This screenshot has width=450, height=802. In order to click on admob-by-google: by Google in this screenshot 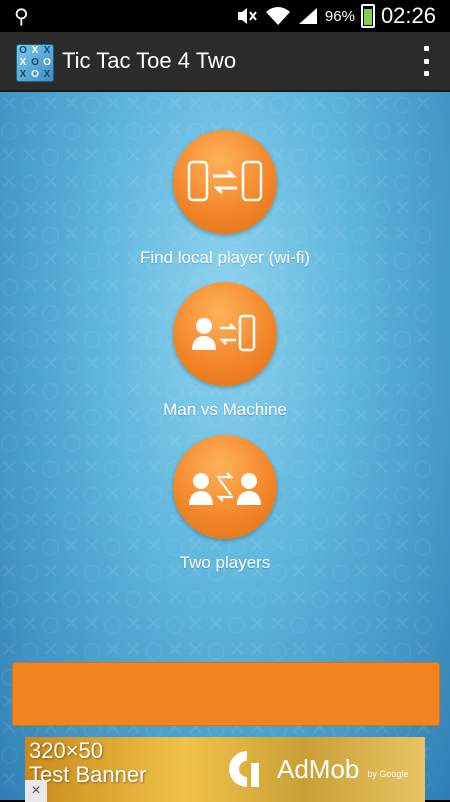, I will do `click(388, 774)`.